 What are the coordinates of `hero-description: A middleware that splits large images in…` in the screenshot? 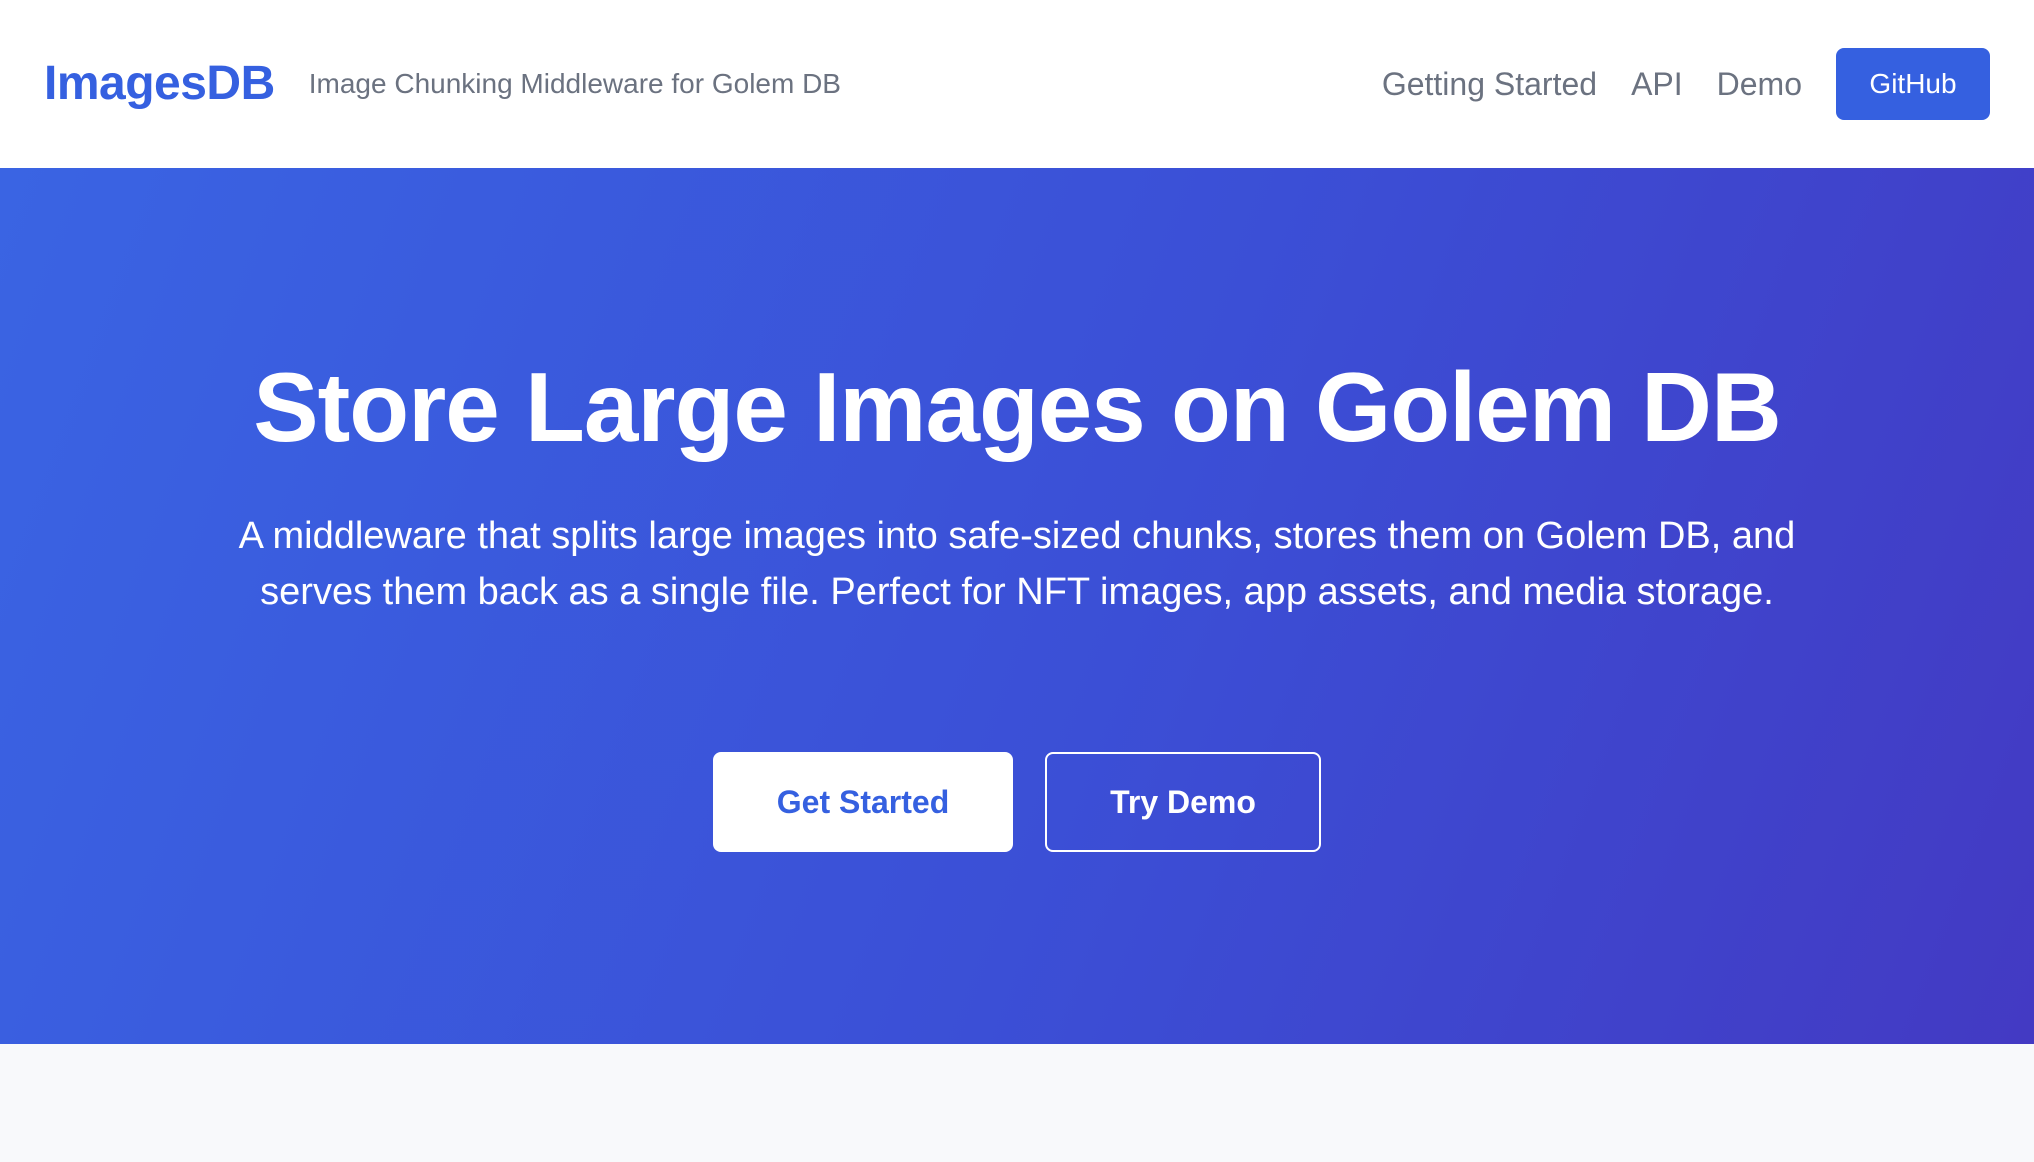 It's located at (1017, 564).